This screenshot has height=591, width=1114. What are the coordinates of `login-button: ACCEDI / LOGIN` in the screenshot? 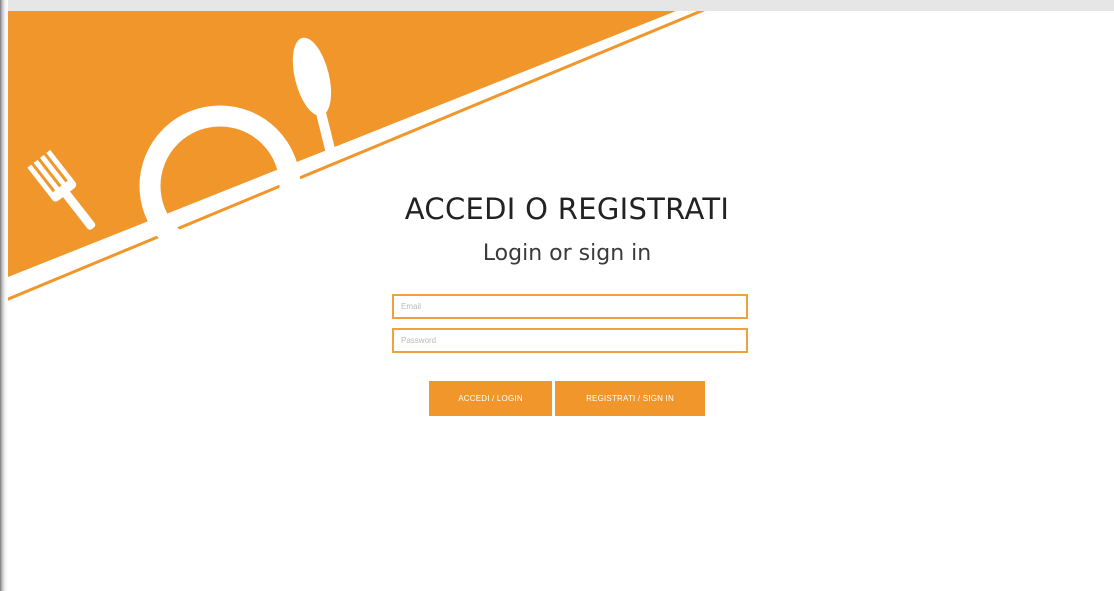 It's located at (490, 398).